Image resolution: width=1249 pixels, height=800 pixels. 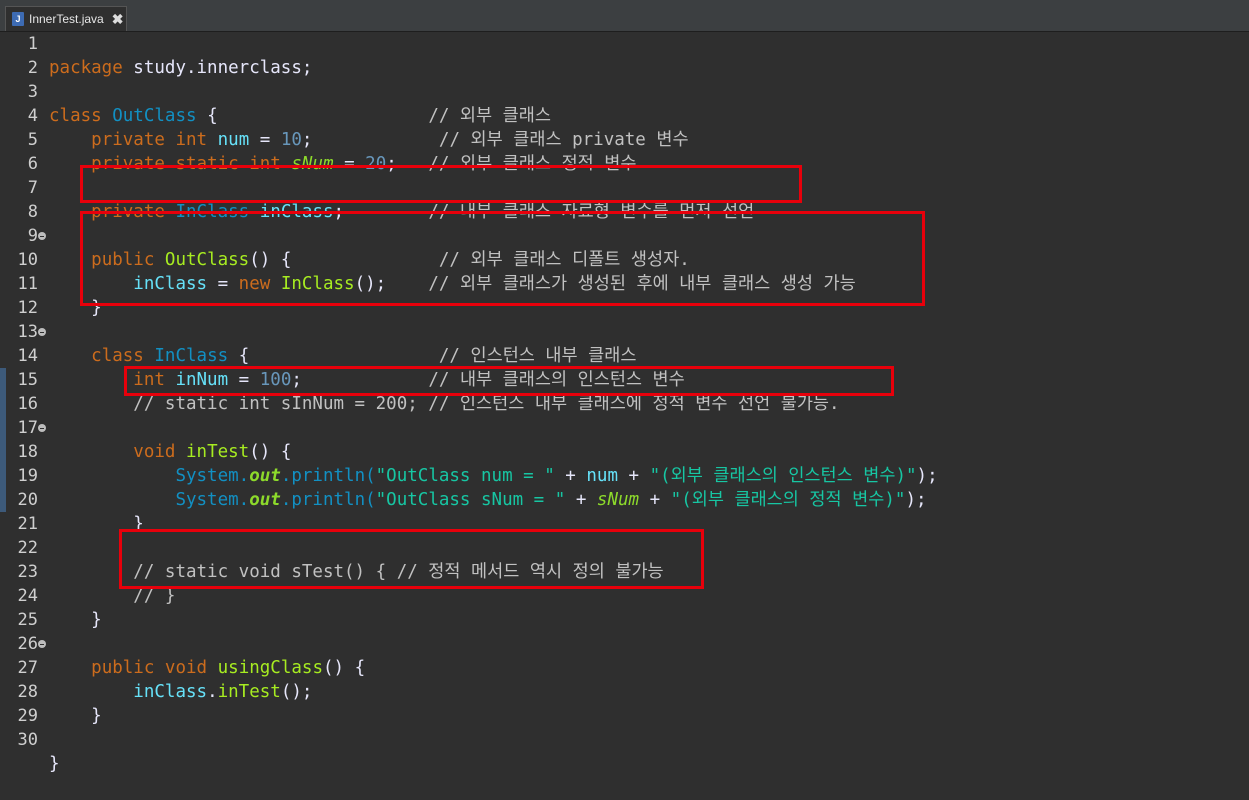 I want to click on code-line: public void usingClass() {, so click(x=624, y=655).